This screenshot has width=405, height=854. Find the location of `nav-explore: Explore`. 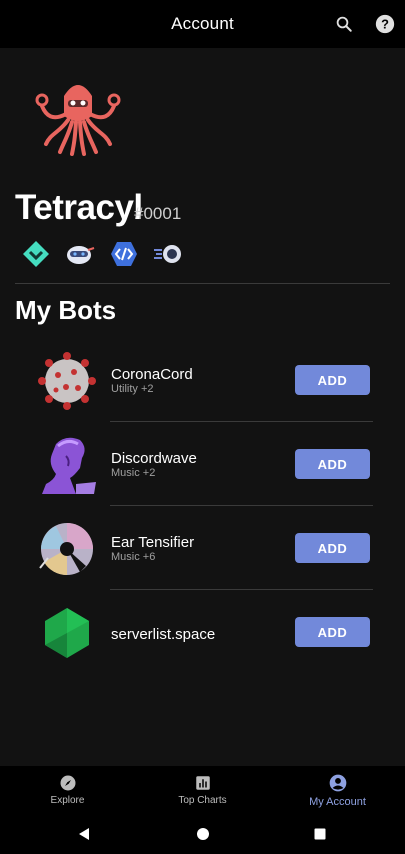

nav-explore: Explore is located at coordinates (67, 790).